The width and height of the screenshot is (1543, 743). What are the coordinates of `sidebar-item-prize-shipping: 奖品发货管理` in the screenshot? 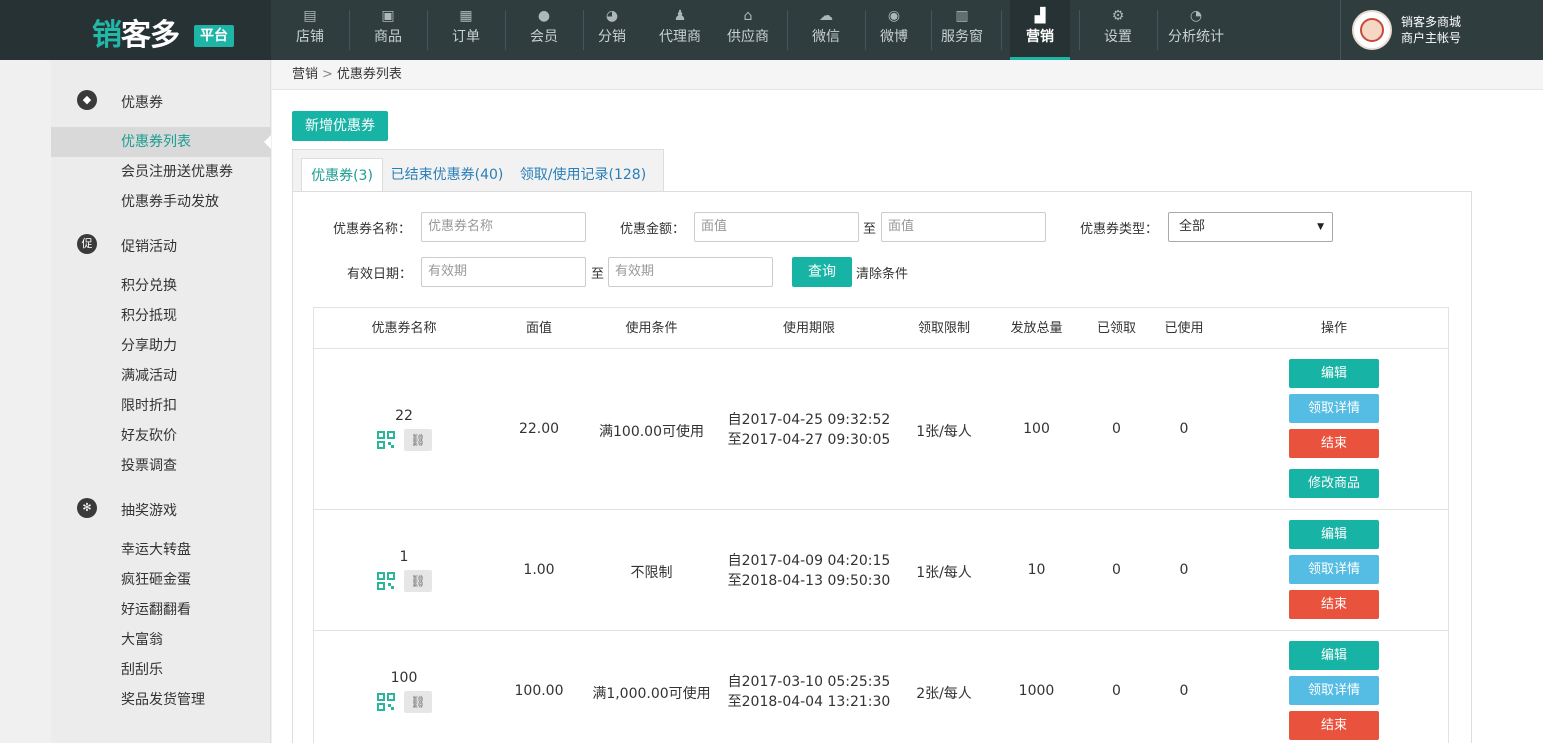 It's located at (161, 700).